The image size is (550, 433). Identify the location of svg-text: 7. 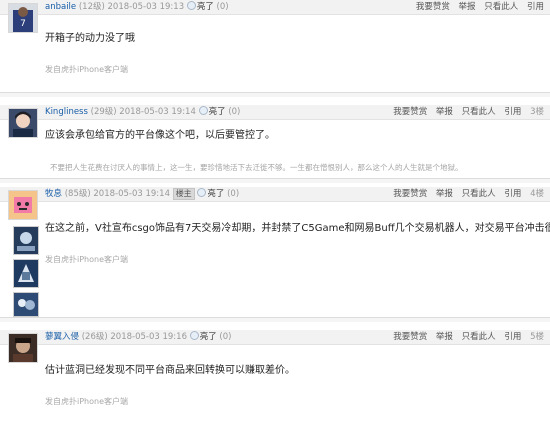
(23, 24).